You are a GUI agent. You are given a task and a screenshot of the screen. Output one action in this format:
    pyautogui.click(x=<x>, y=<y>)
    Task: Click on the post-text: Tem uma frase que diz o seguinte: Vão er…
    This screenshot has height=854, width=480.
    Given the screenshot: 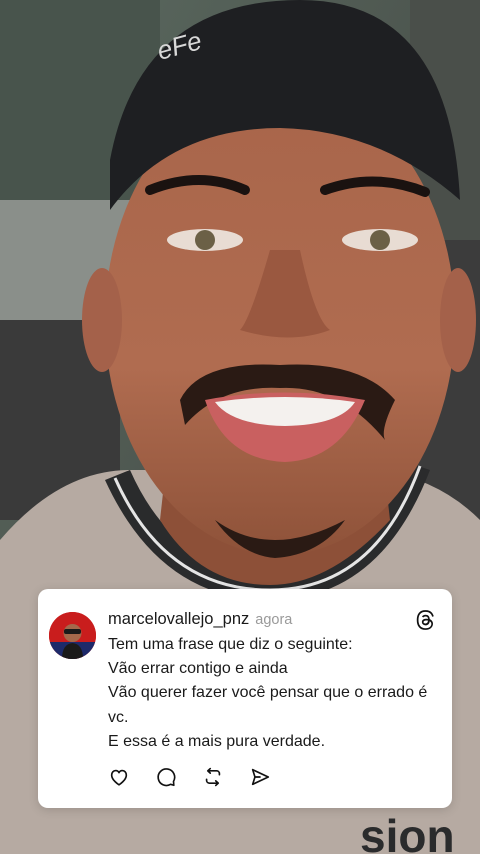 What is the action you would take?
    pyautogui.click(x=273, y=693)
    